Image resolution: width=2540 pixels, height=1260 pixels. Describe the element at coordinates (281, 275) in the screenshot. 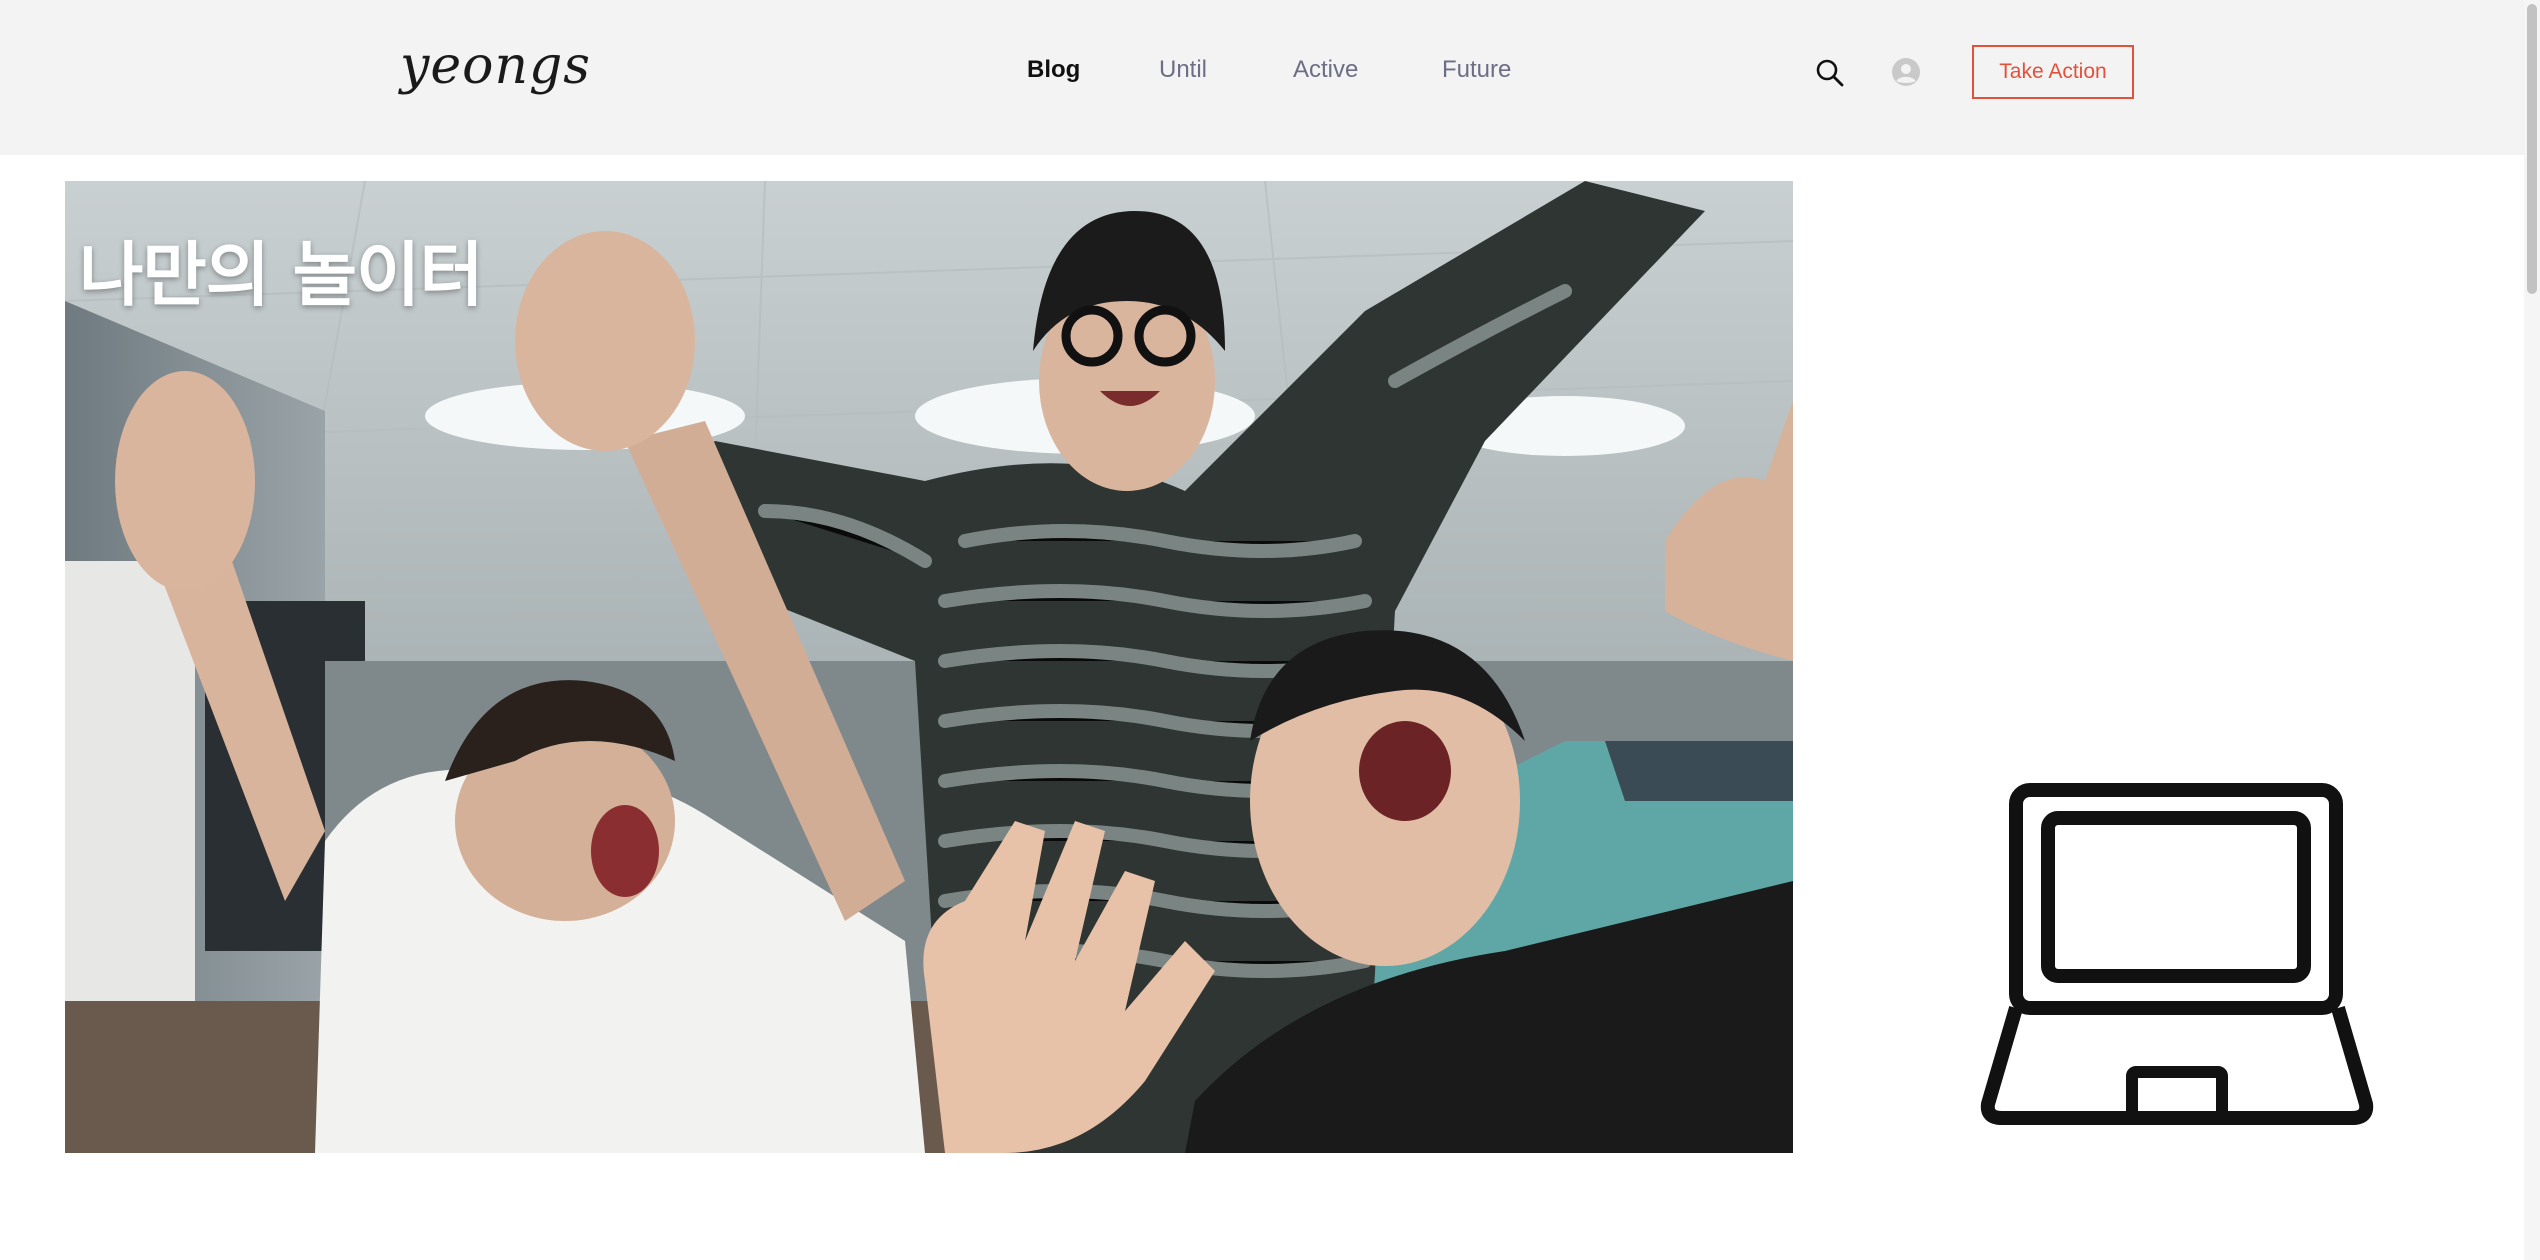

I see `hero-title: 나만의 놀이터` at that location.